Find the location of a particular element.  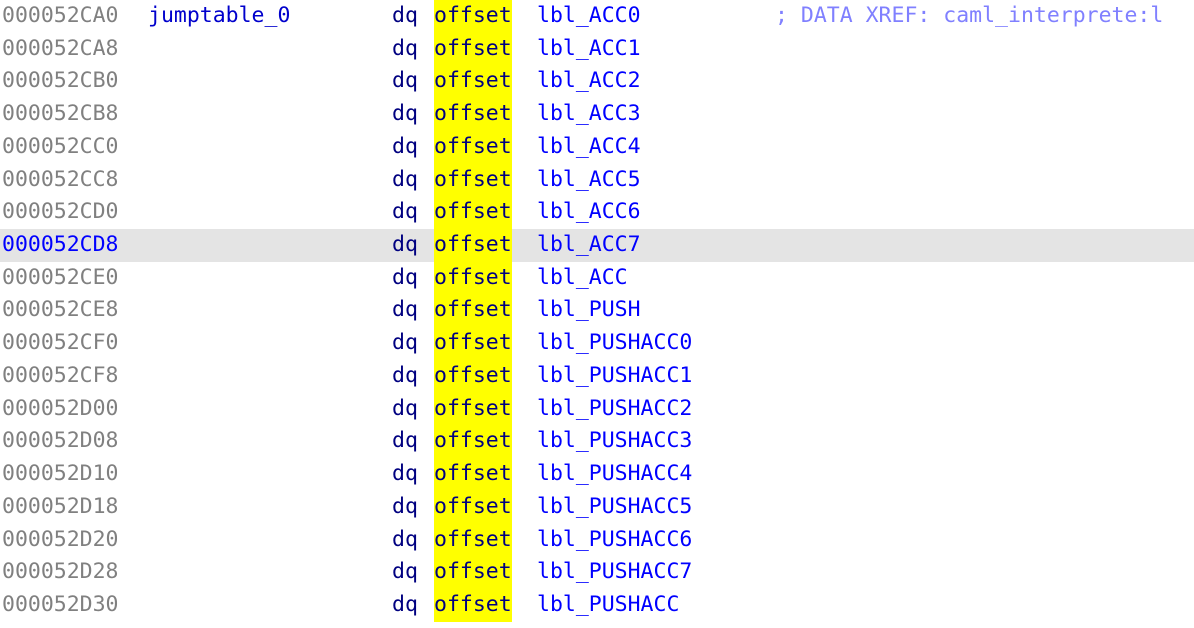

line-address: 000052CB0 is located at coordinates (60, 81).